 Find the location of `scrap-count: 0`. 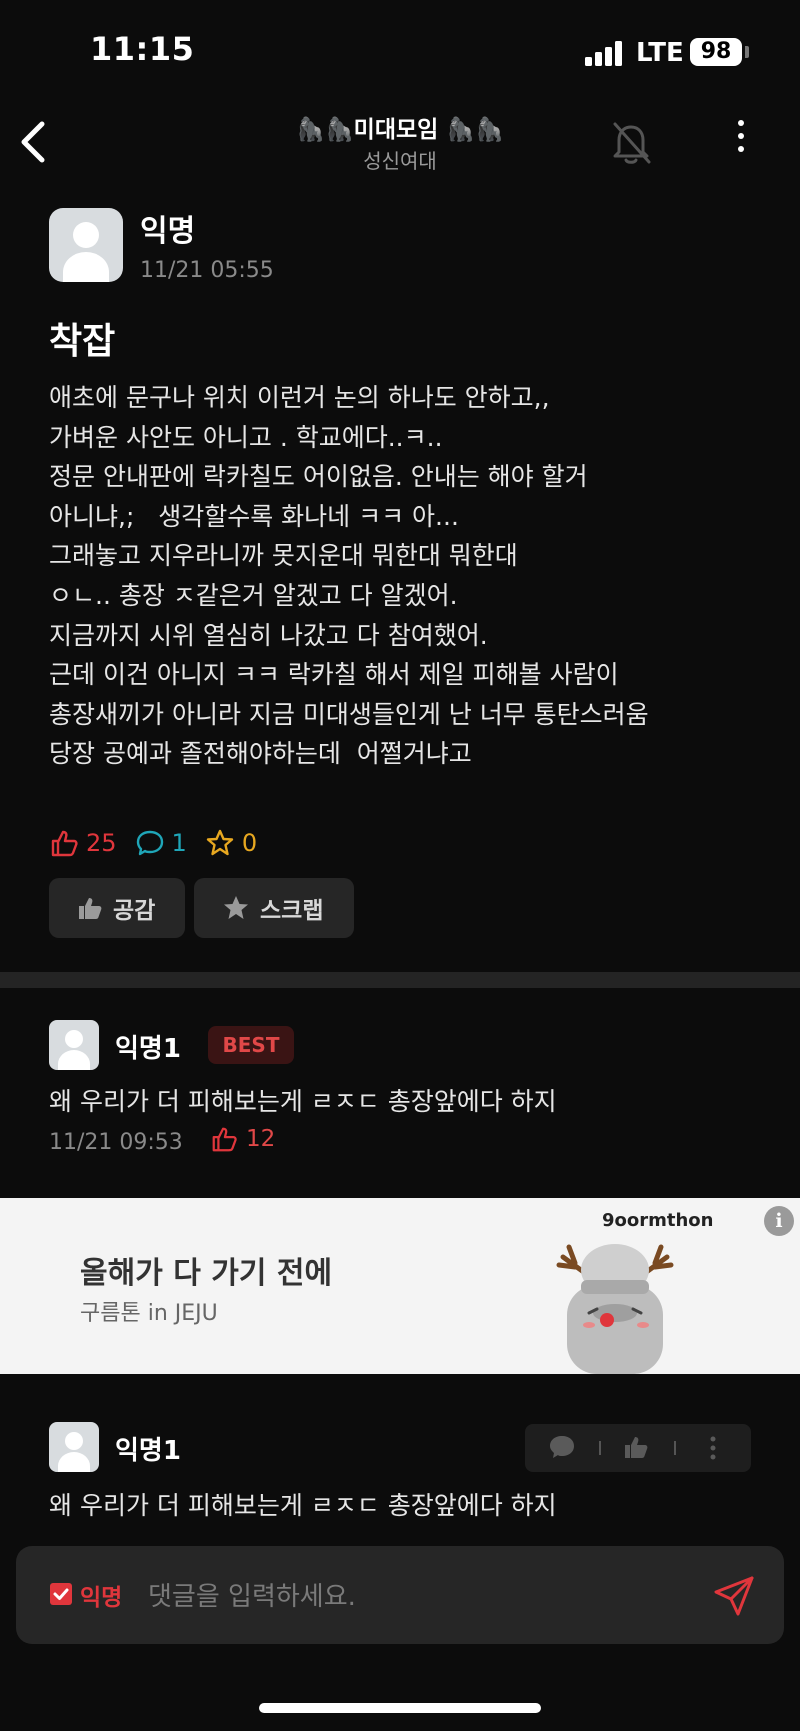

scrap-count: 0 is located at coordinates (231, 843).